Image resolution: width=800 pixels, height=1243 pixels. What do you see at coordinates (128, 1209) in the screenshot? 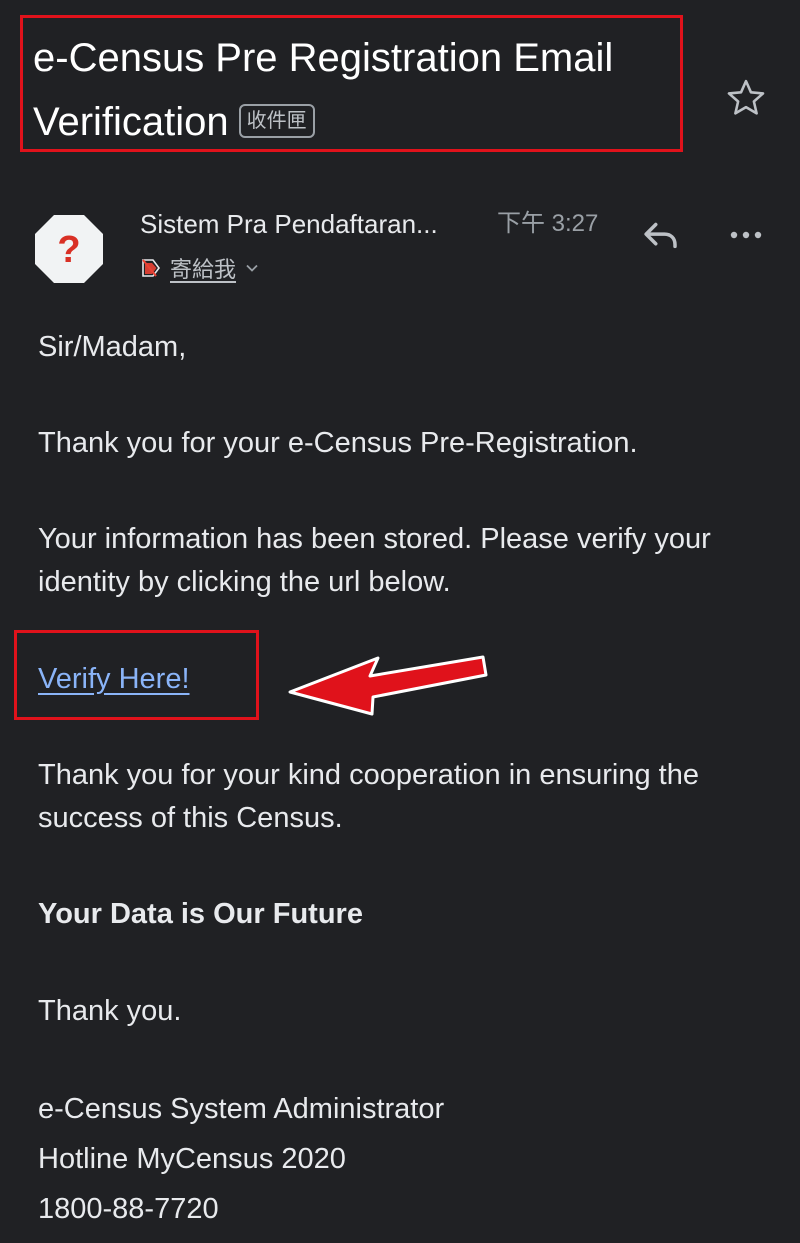
I see `signature-phone: 1800-88-7720` at bounding box center [128, 1209].